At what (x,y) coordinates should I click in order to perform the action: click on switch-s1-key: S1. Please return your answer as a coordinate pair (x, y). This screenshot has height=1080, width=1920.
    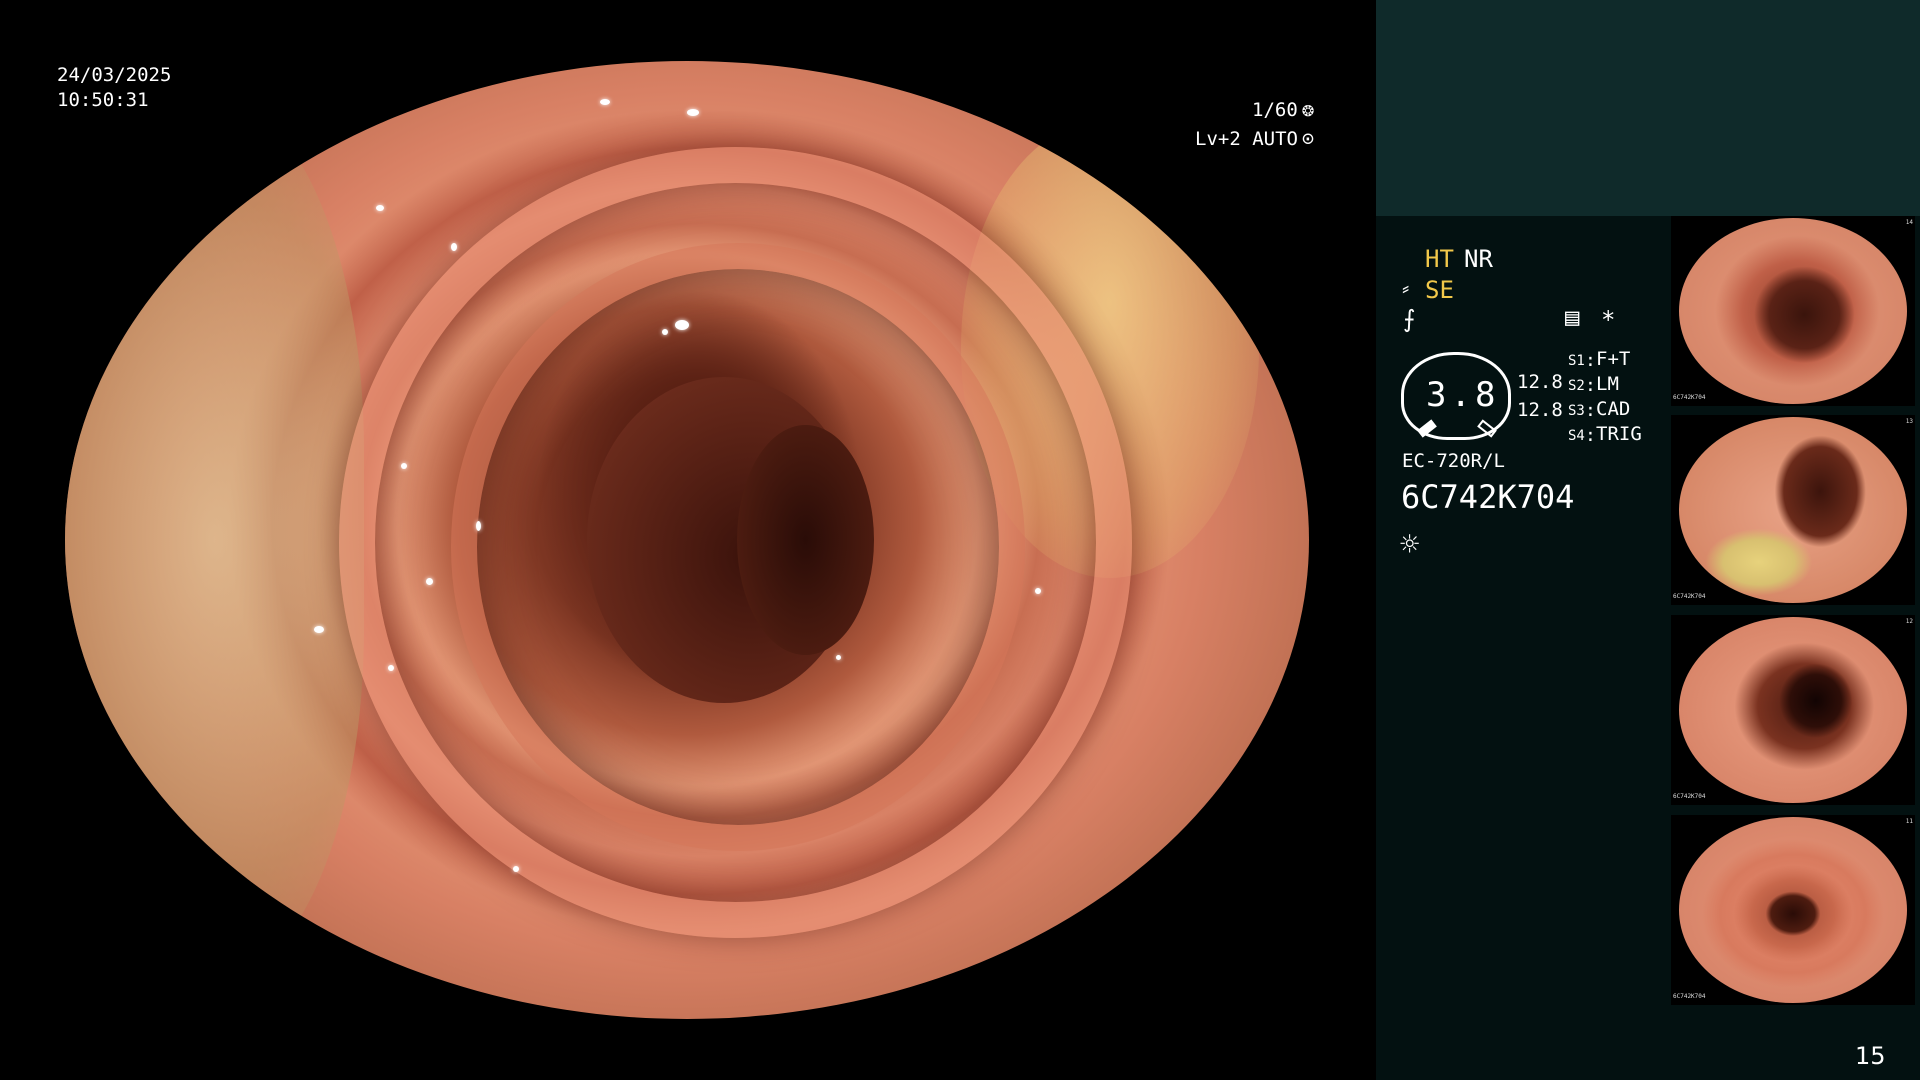
    Looking at the image, I should click on (1576, 361).